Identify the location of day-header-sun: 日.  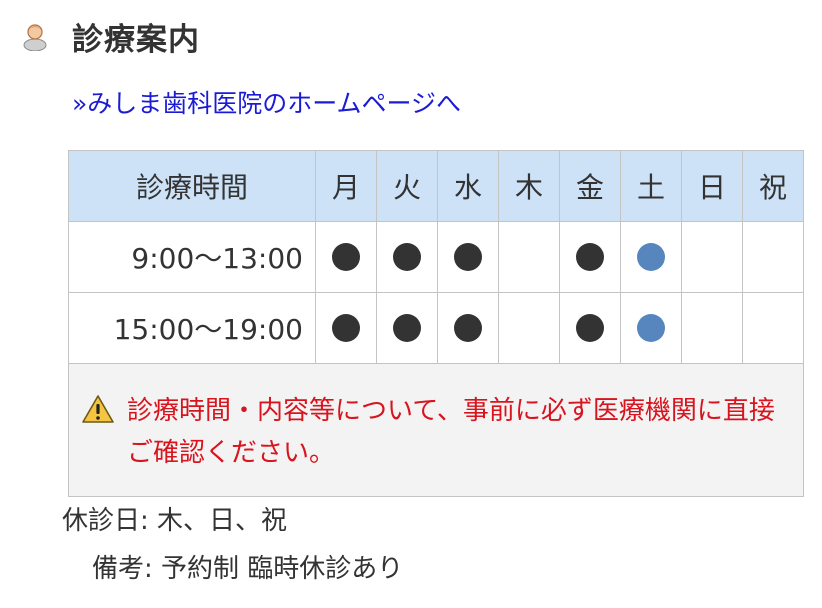
(712, 186).